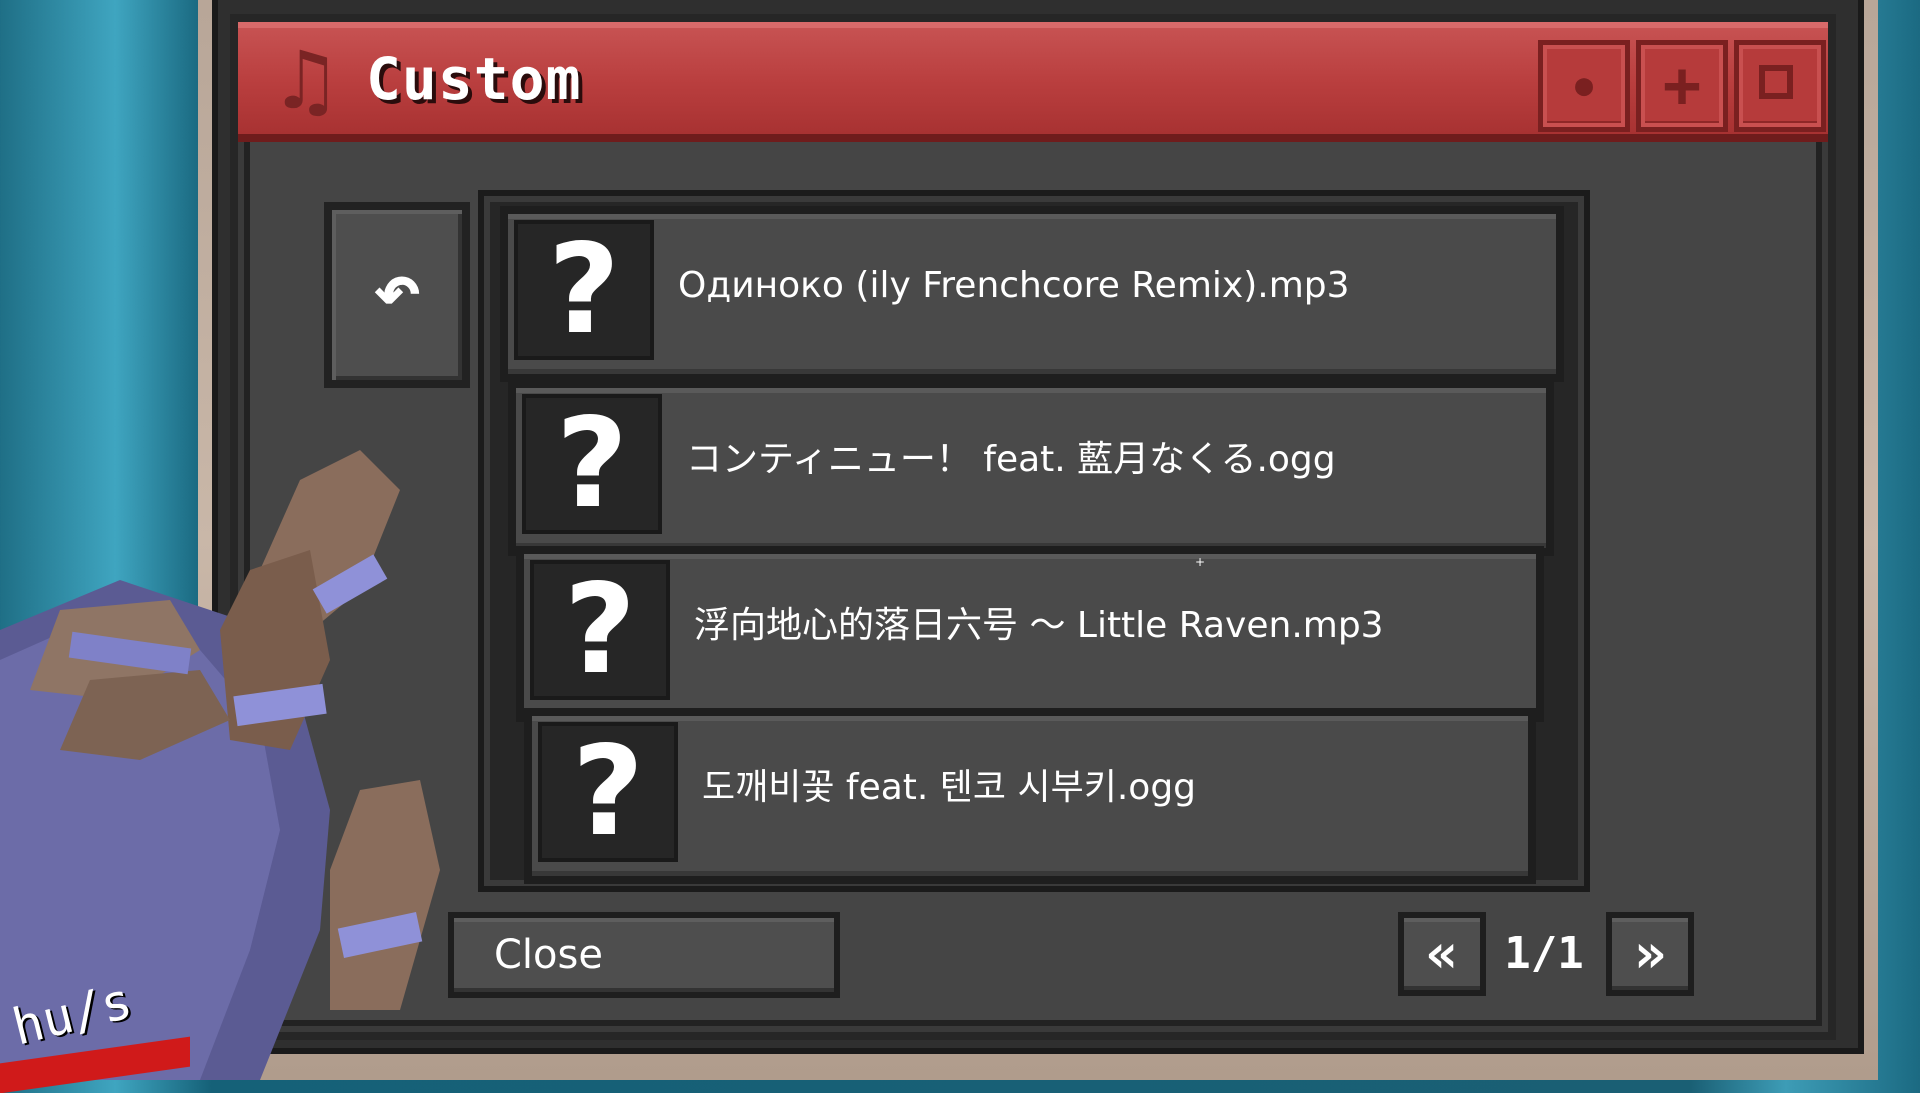 This screenshot has width=1920, height=1093. I want to click on window-title: Custom, so click(474, 79).